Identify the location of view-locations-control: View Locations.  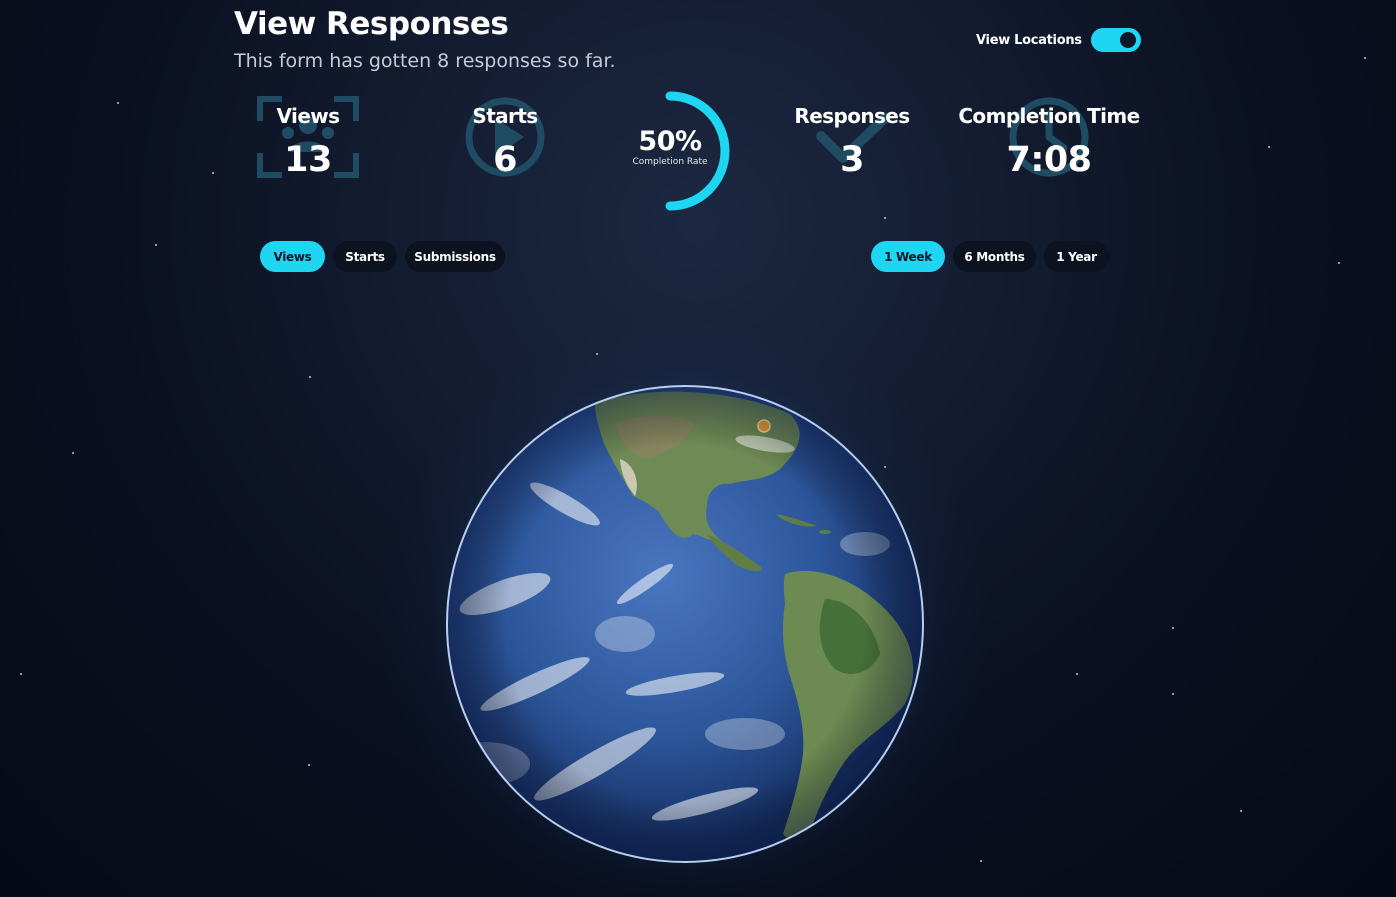
(1058, 40).